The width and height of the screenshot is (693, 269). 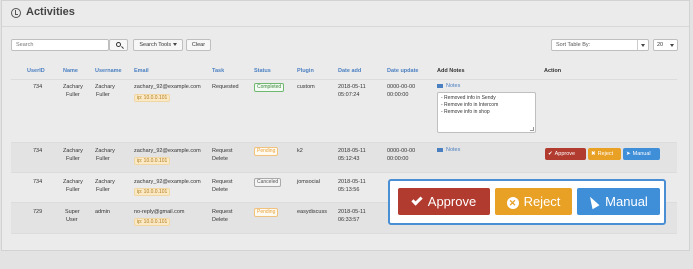 What do you see at coordinates (70, 71) in the screenshot?
I see `column-header-name: Name` at bounding box center [70, 71].